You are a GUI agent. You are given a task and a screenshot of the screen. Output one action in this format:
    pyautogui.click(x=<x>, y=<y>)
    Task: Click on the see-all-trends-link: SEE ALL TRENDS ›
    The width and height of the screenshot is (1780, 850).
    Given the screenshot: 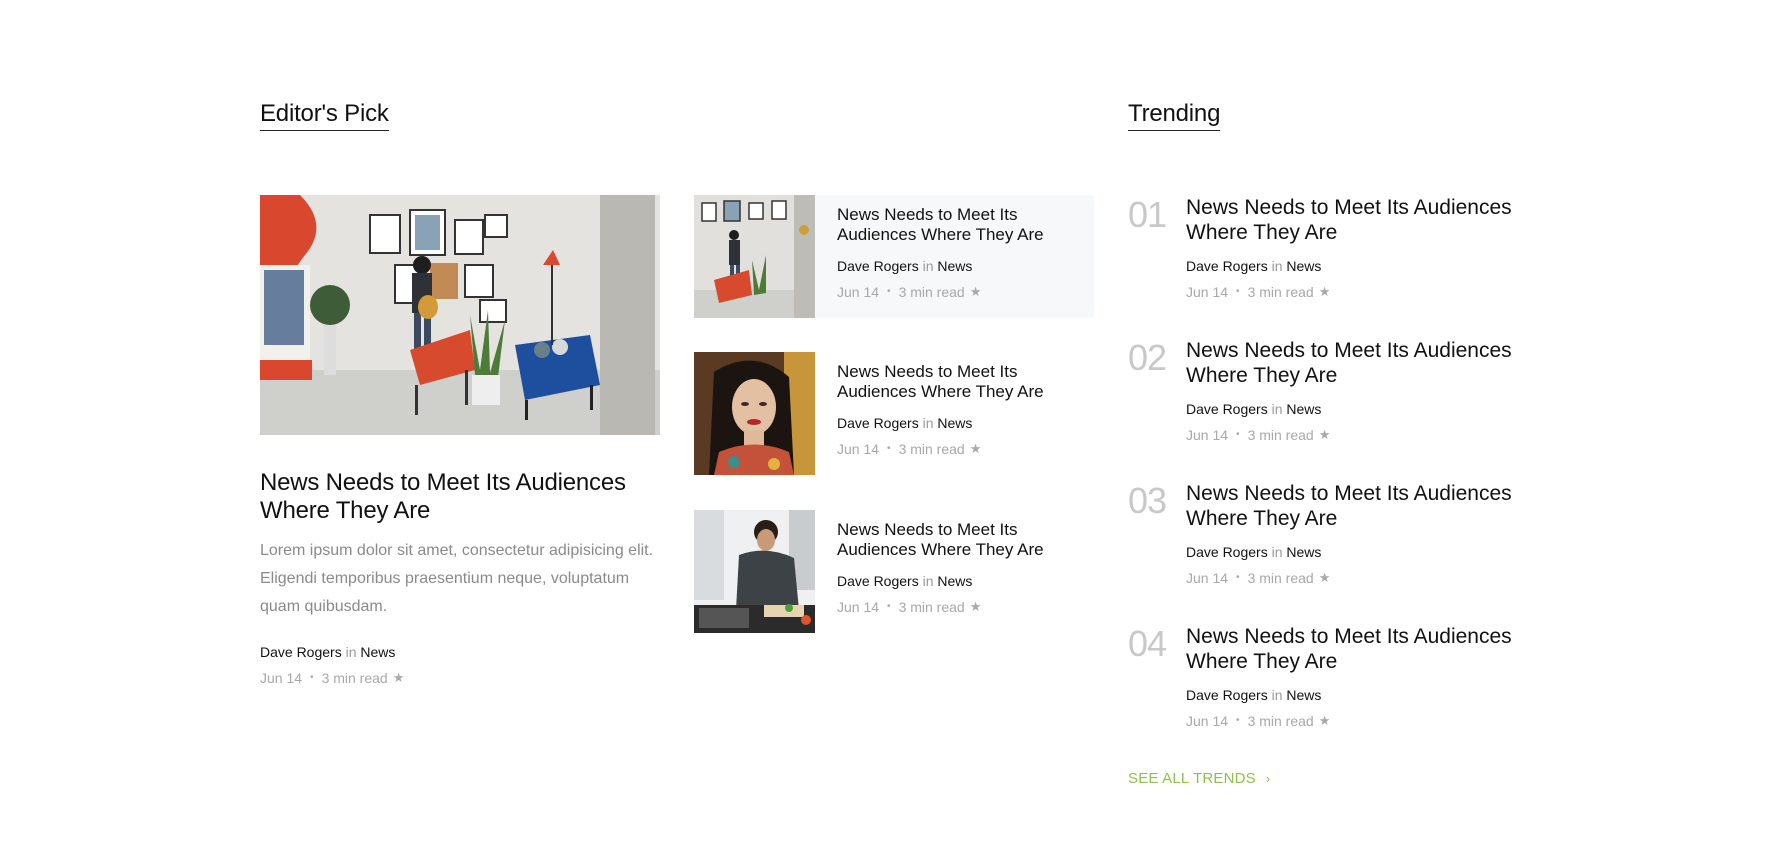 What is the action you would take?
    pyautogui.click(x=1199, y=778)
    